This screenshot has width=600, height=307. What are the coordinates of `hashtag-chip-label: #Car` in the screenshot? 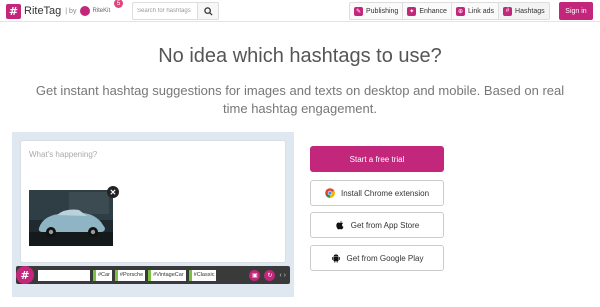 It's located at (104, 275).